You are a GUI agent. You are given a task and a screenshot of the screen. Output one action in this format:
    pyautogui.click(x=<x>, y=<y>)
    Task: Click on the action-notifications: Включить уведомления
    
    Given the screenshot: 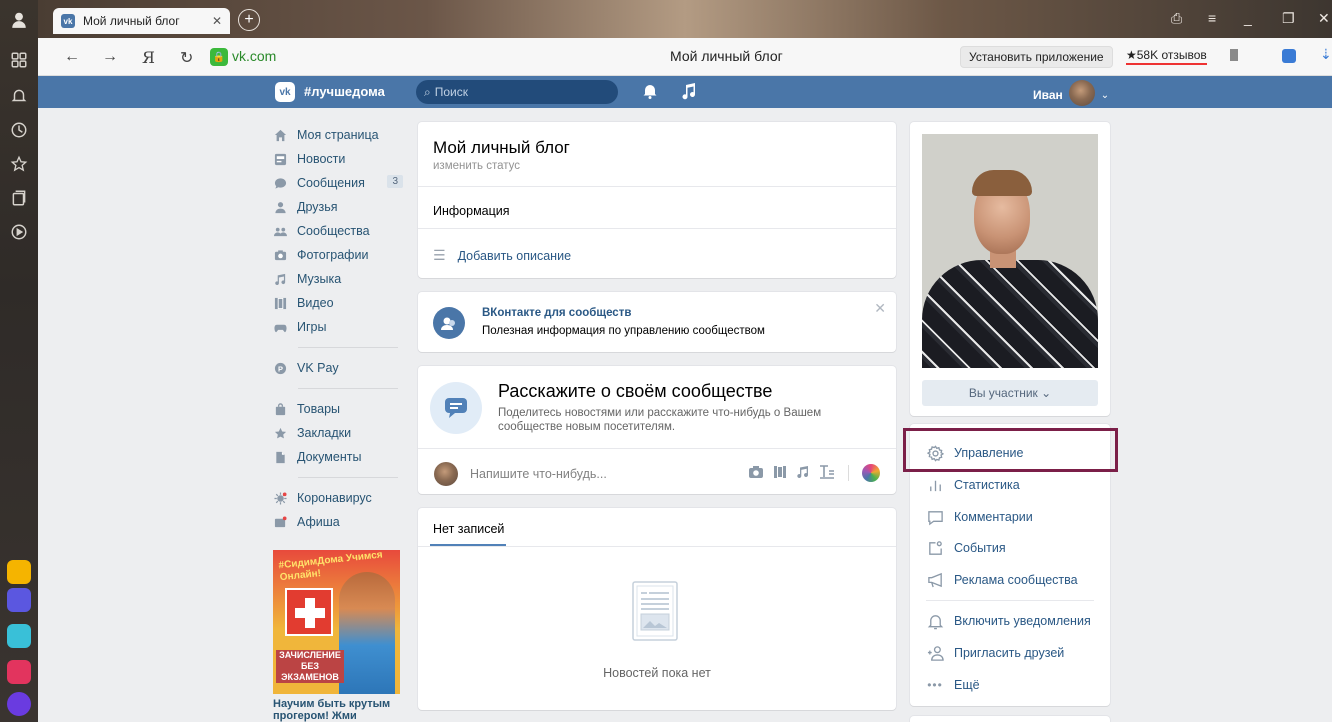 What is the action you would take?
    pyautogui.click(x=1008, y=621)
    